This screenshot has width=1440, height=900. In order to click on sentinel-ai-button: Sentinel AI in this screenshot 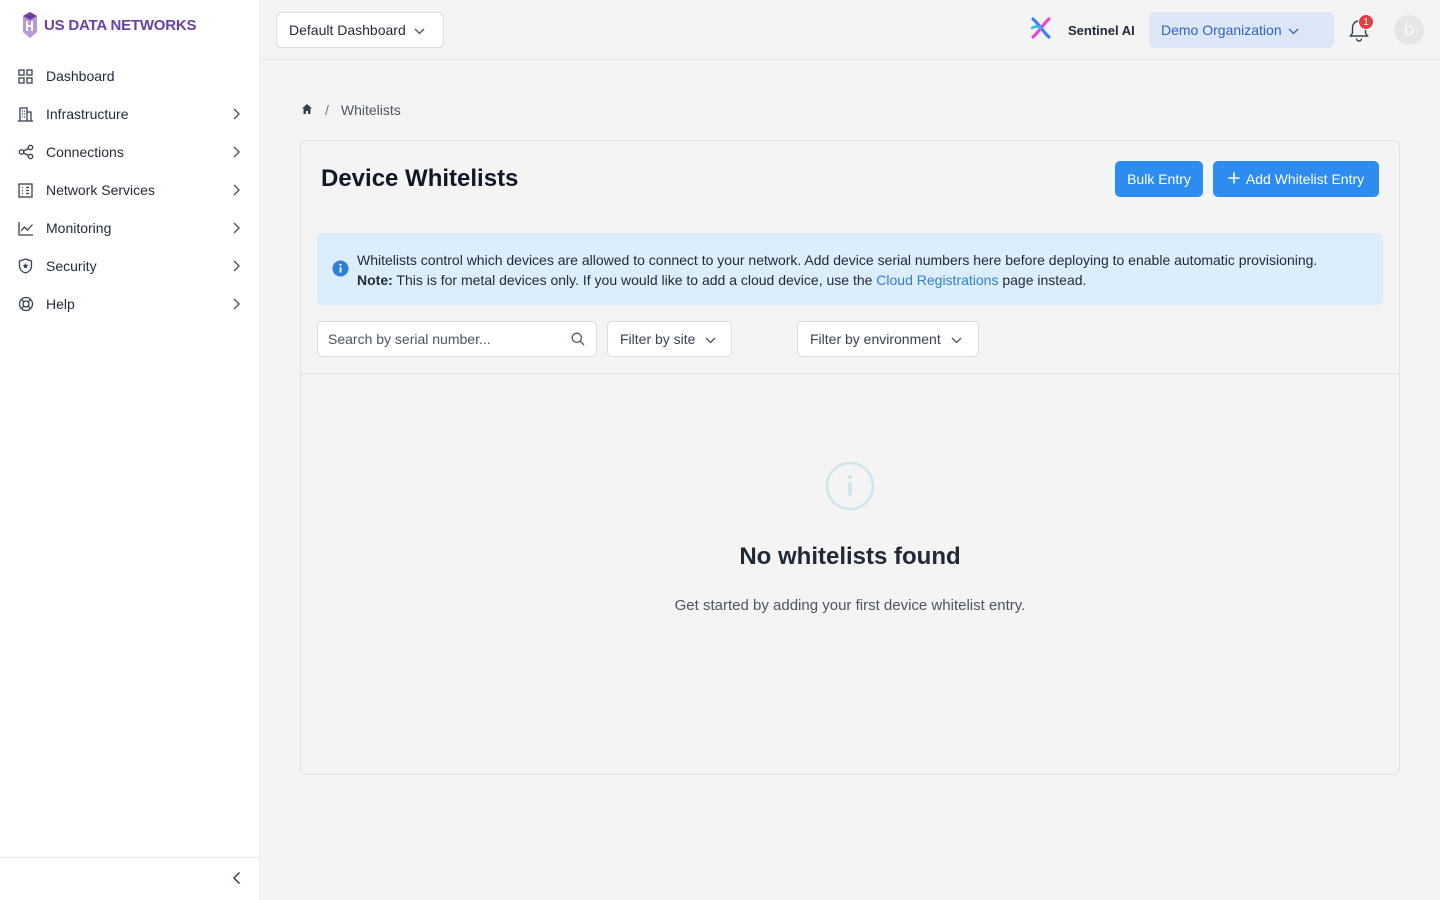, I will do `click(1081, 30)`.